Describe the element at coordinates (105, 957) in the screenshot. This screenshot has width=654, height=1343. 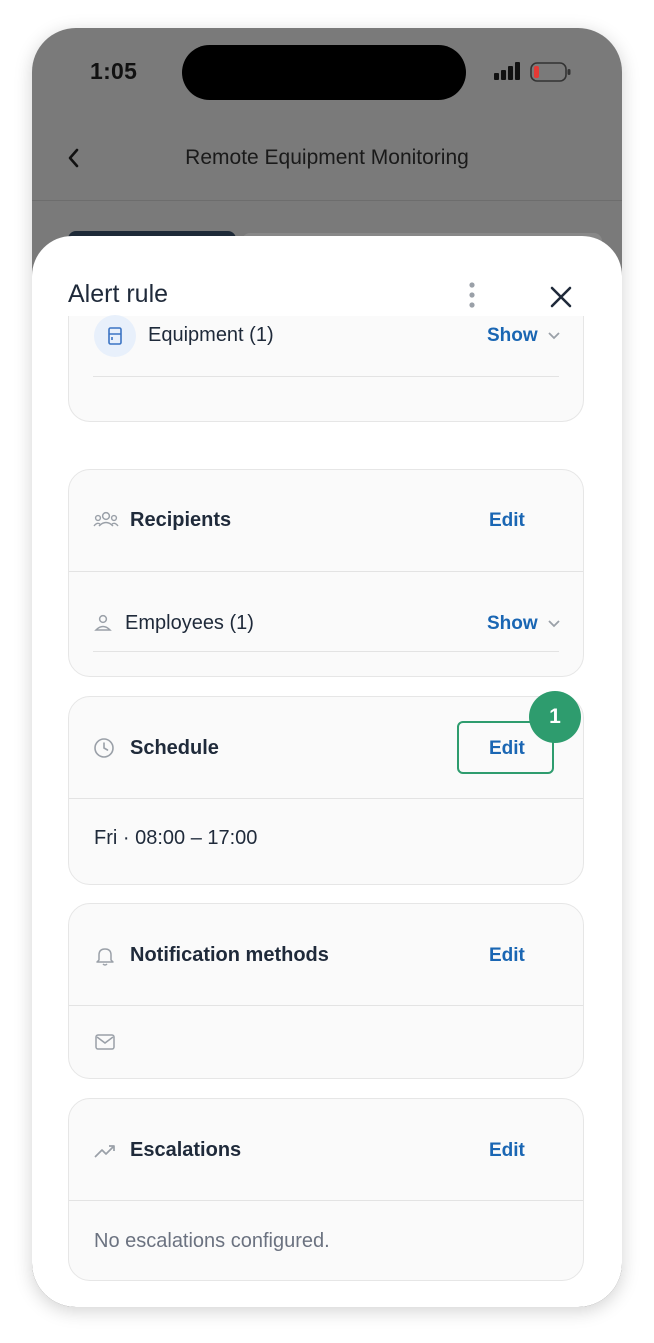
I see `bell-icon` at that location.